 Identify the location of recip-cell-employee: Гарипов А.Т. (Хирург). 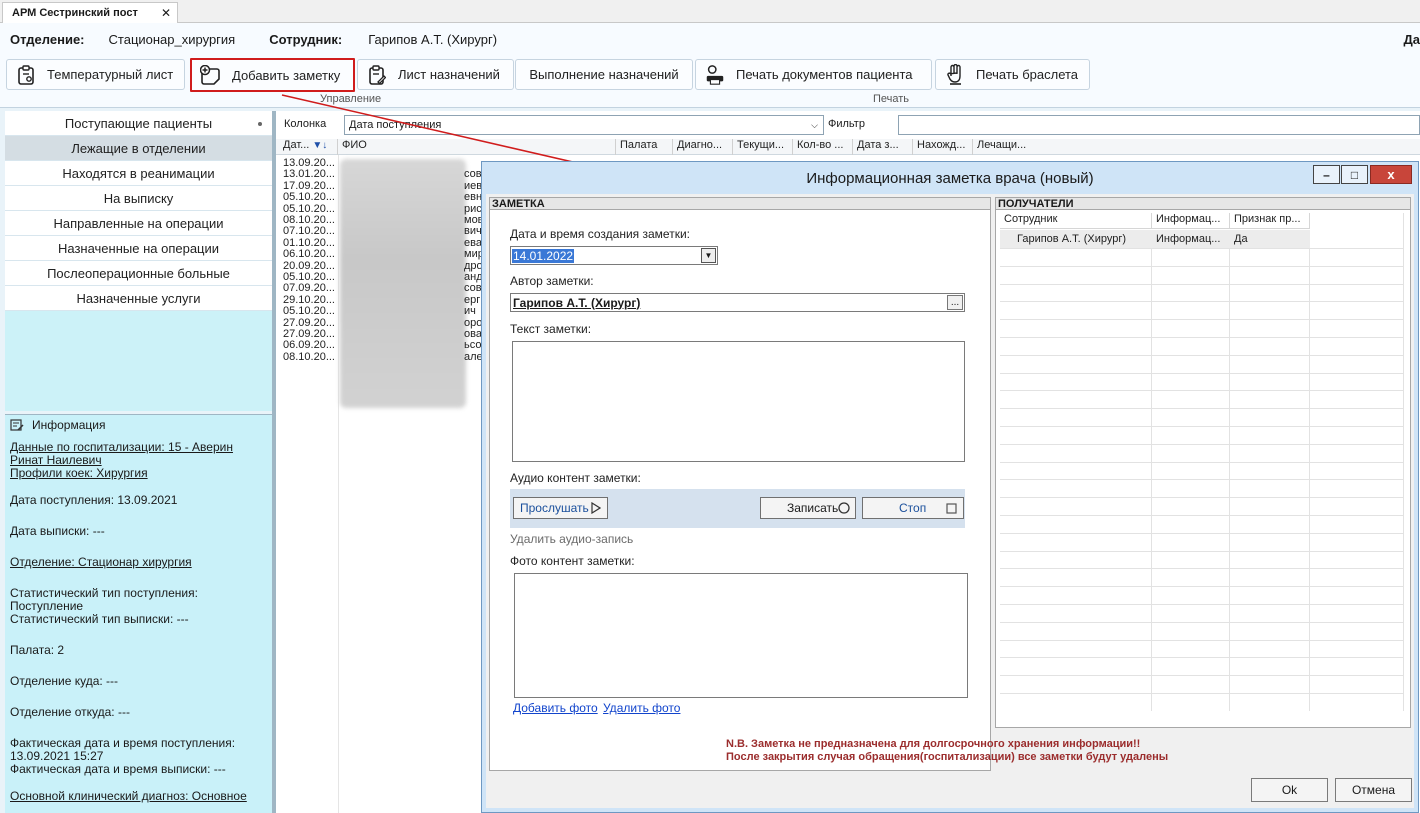
(1076, 239).